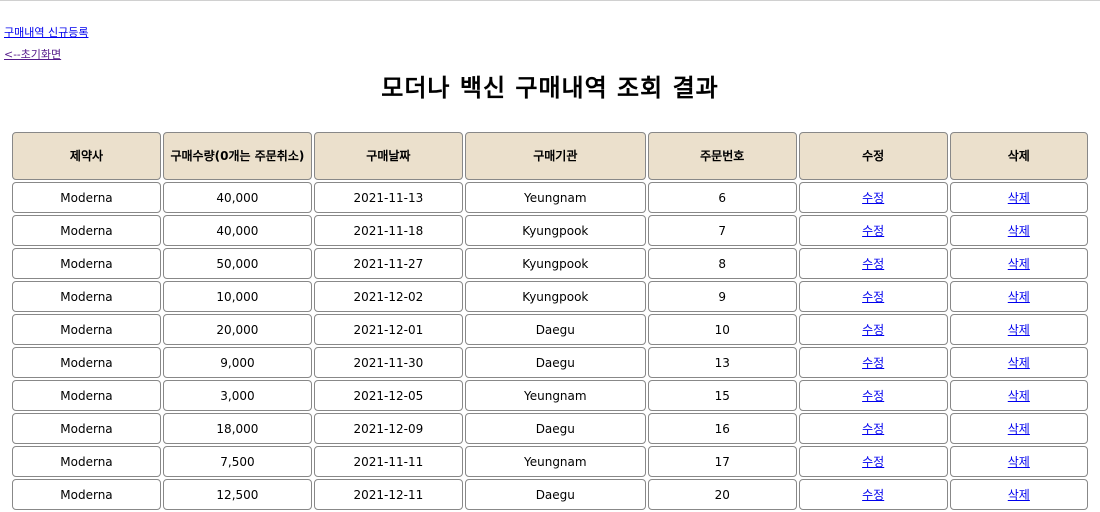 Image resolution: width=1100 pixels, height=512 pixels. What do you see at coordinates (722, 461) in the screenshot?
I see `cell-order-number: 17` at bounding box center [722, 461].